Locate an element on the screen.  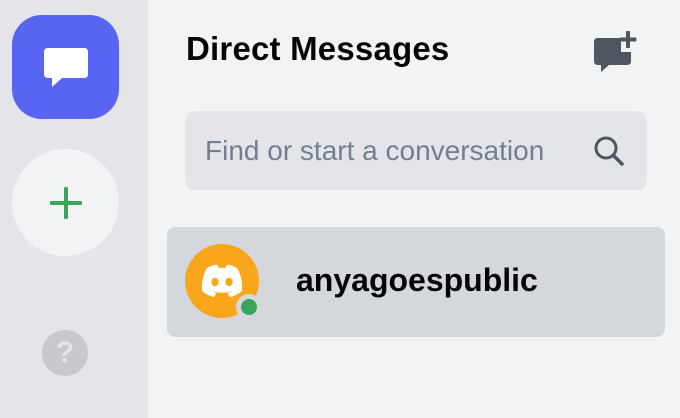
online-status-indicator is located at coordinates (249, 307).